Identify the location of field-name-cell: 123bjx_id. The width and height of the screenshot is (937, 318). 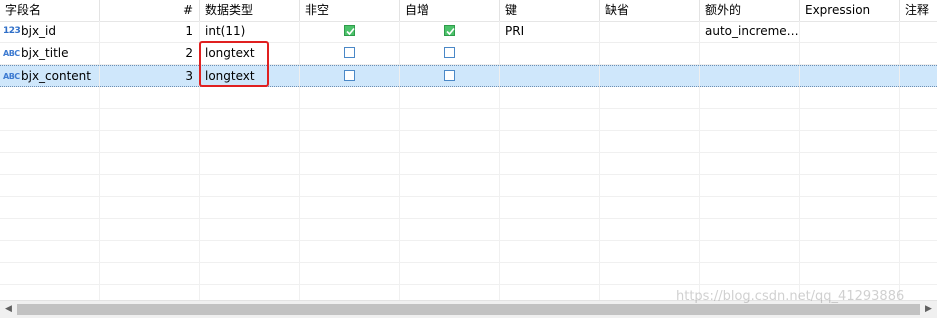
(50, 31).